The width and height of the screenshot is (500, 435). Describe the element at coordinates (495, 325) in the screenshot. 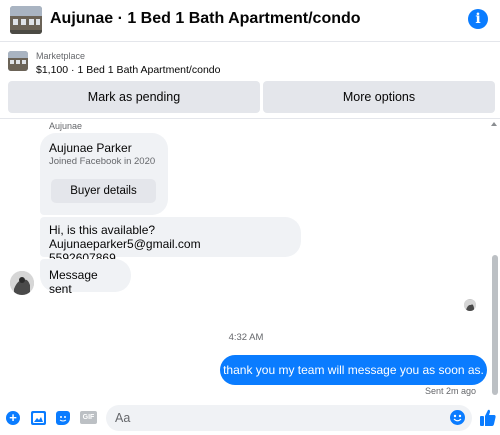

I see `scrollbar-thumb` at that location.